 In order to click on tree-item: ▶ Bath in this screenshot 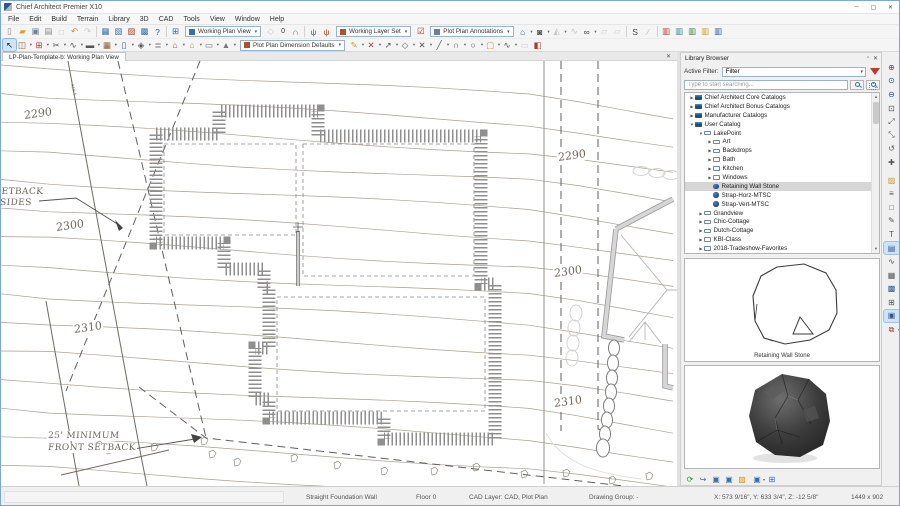, I will do `click(782, 159)`.